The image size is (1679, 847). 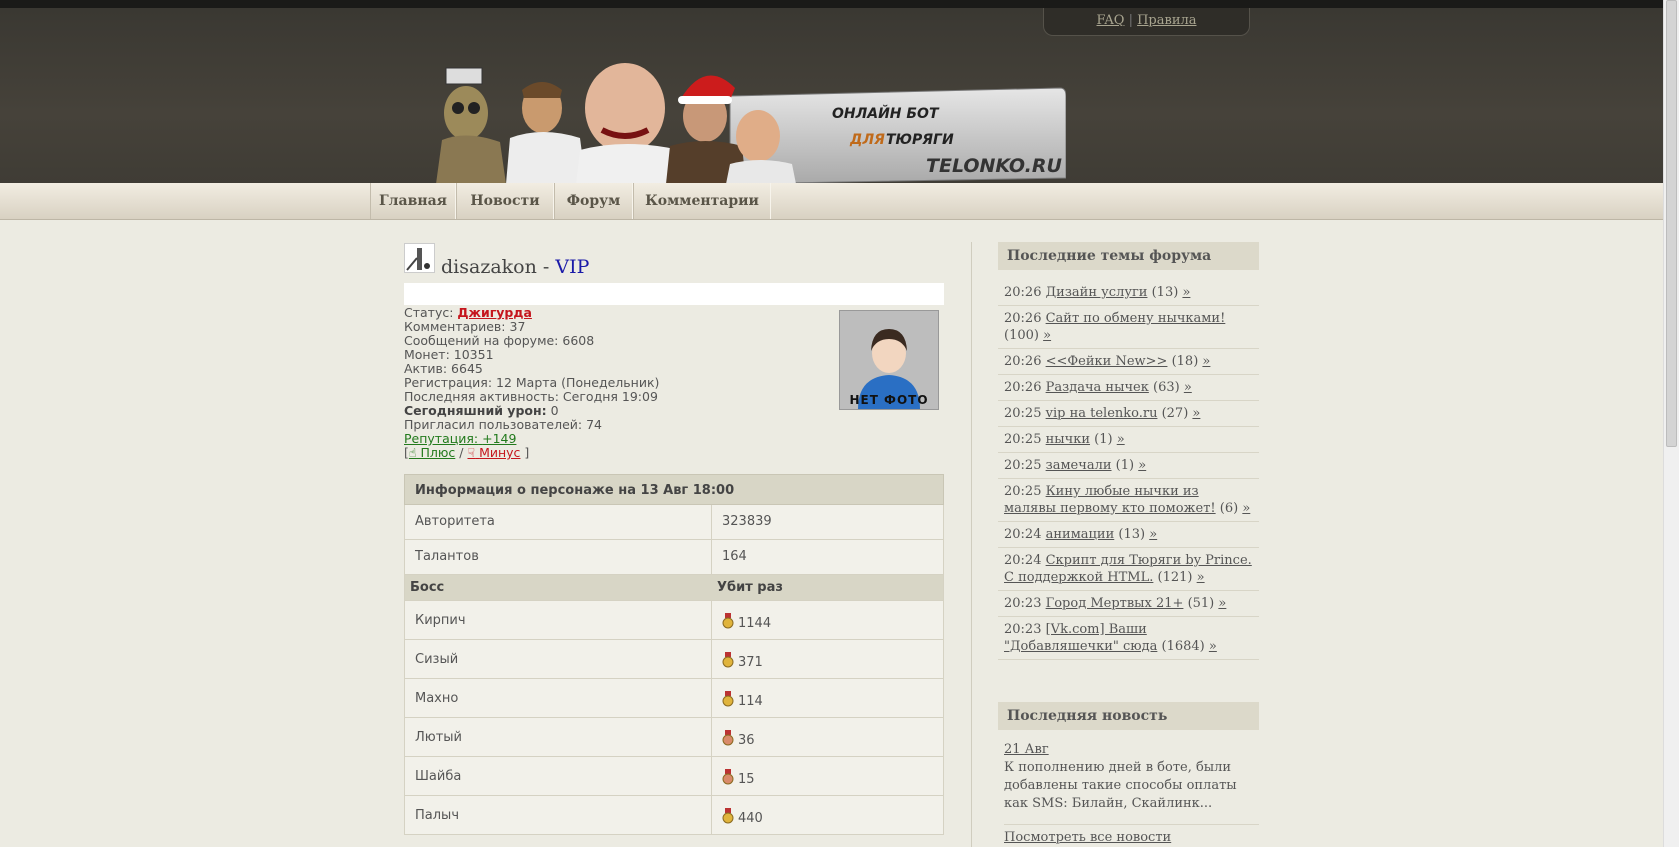 I want to click on registered: Регистрация: 12 Марта (Понедельник), so click(x=532, y=382).